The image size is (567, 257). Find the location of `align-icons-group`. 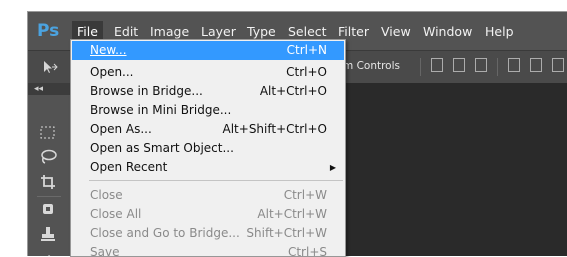

align-icons-group is located at coordinates (492, 67).